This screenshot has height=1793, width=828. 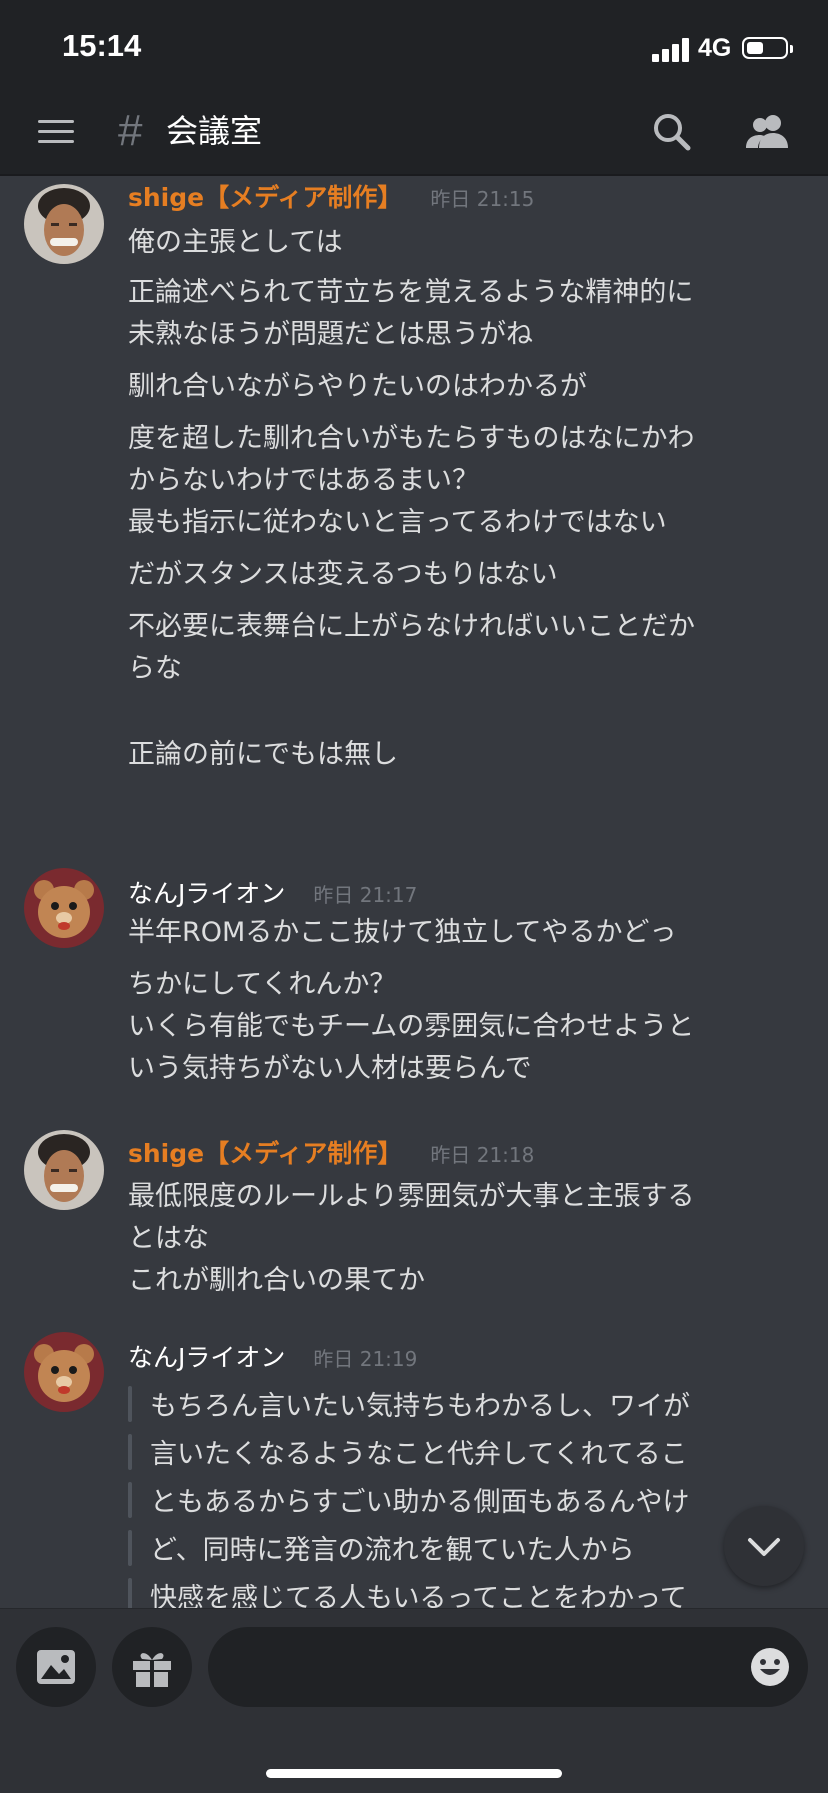 I want to click on quote-line: 言いたくなるようなこと代弁してくれてるこ, so click(x=419, y=1454).